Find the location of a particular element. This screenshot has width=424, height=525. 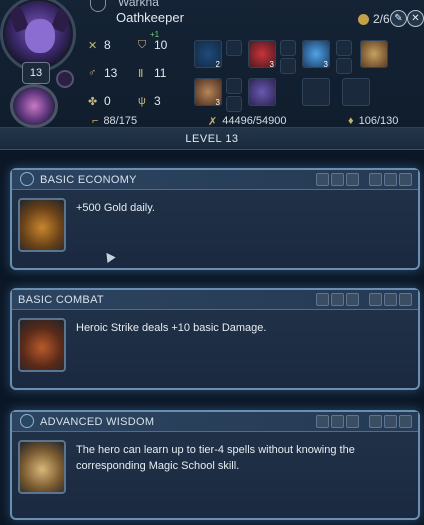

scroll-slot is located at coordinates (374, 54).